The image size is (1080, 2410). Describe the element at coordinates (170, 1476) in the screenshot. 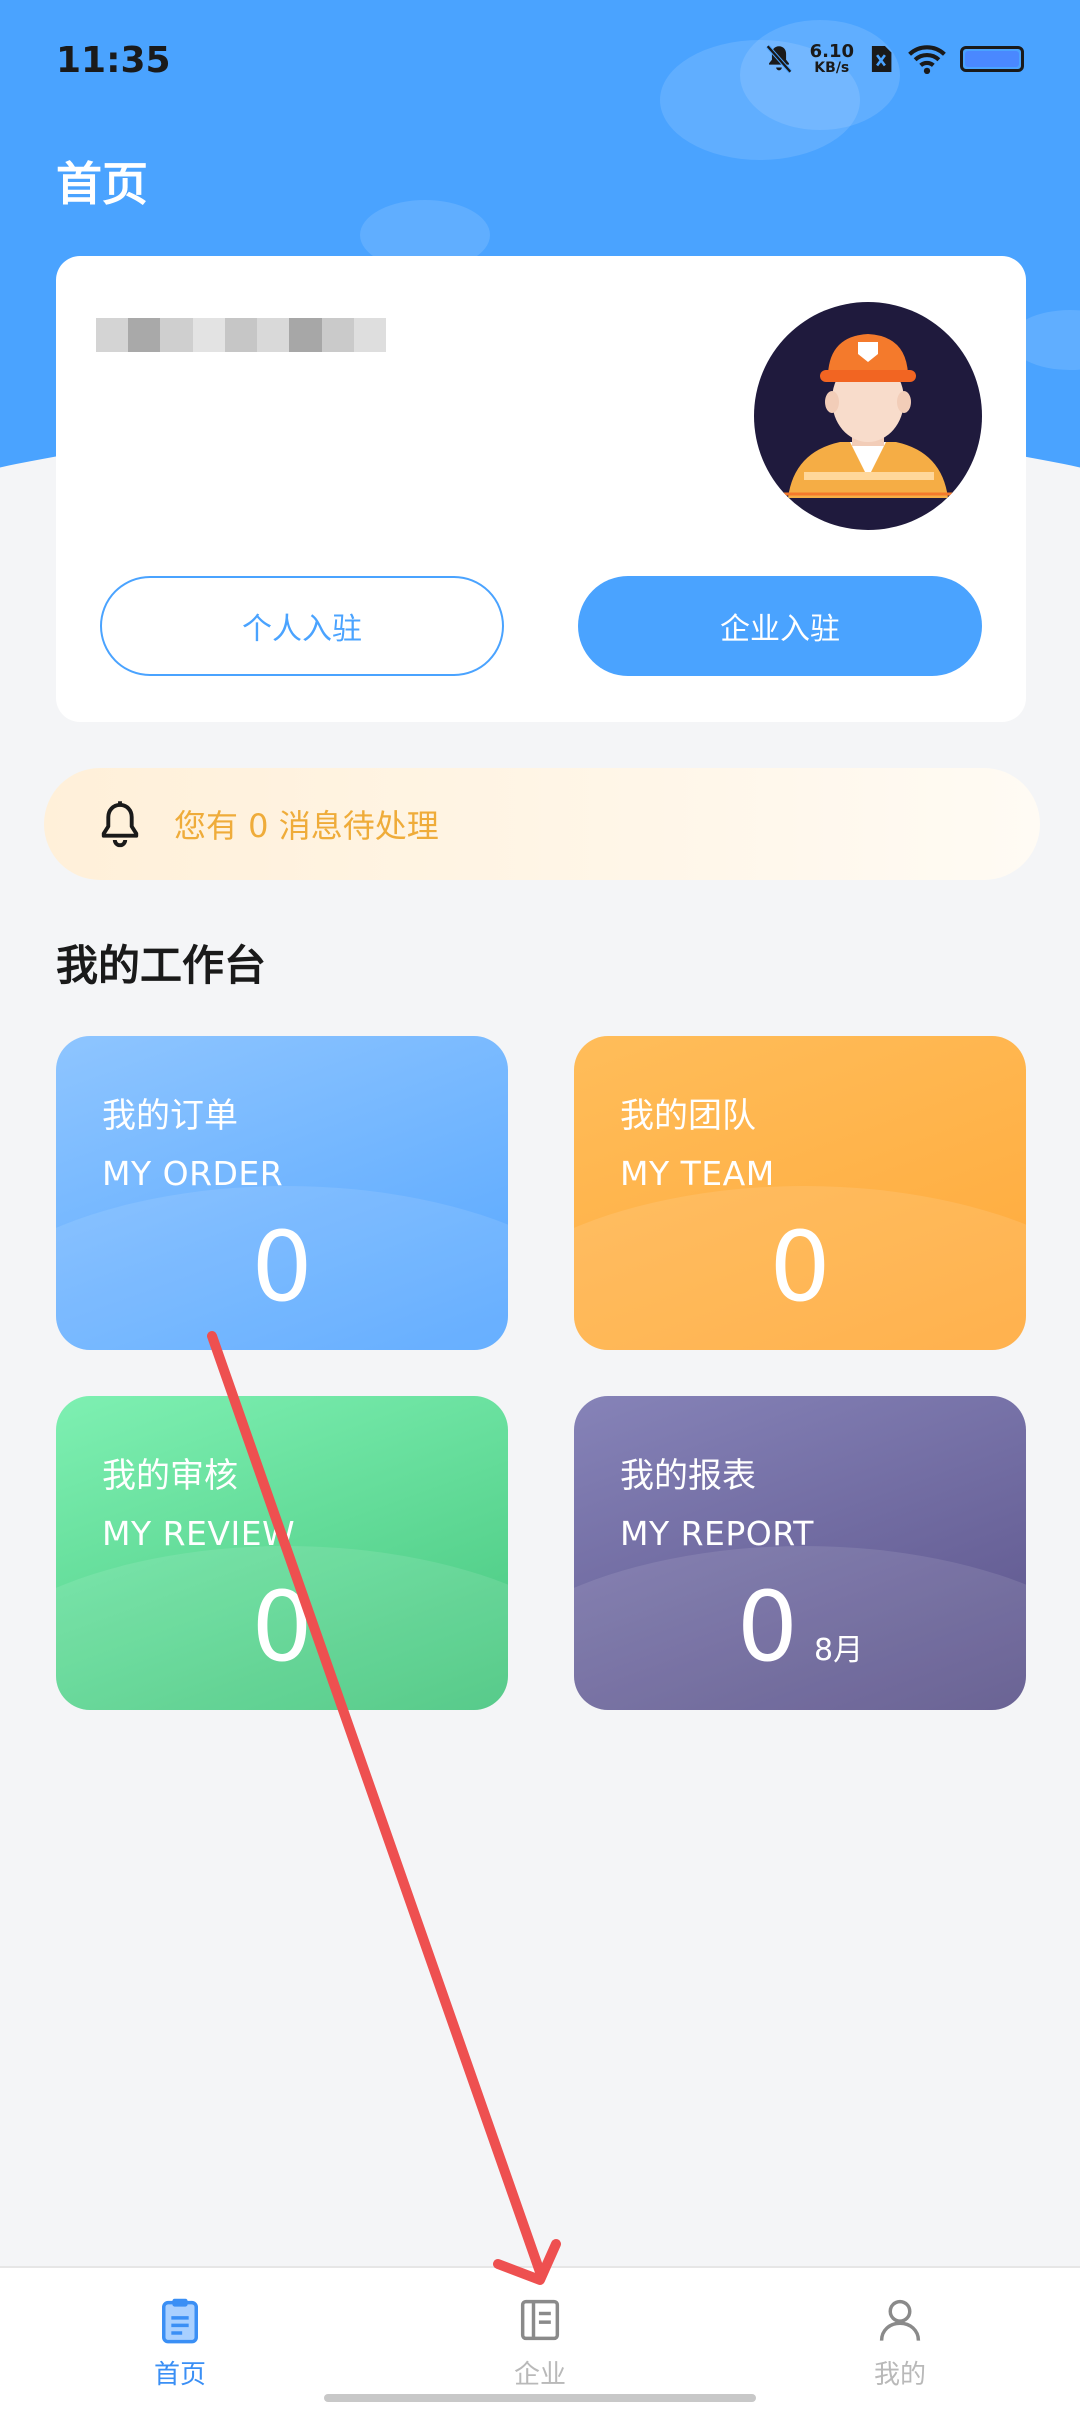

I see `tile-title-cn: 我的审核` at that location.